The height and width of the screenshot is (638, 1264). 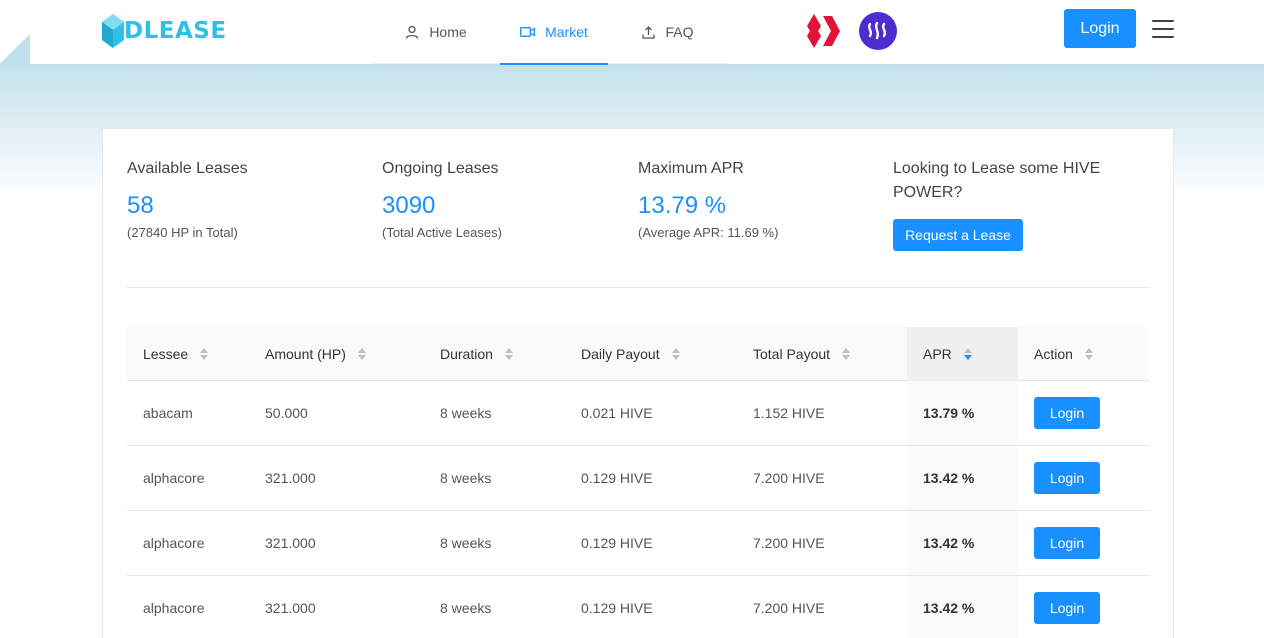 What do you see at coordinates (821, 31) in the screenshot?
I see `hive-logo-icon` at bounding box center [821, 31].